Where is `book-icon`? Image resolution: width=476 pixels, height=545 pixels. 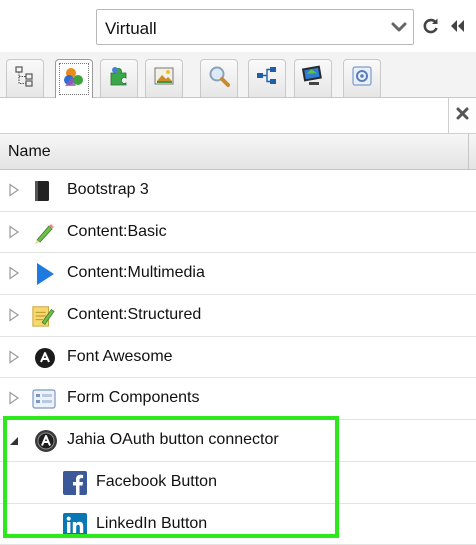 book-icon is located at coordinates (42, 191).